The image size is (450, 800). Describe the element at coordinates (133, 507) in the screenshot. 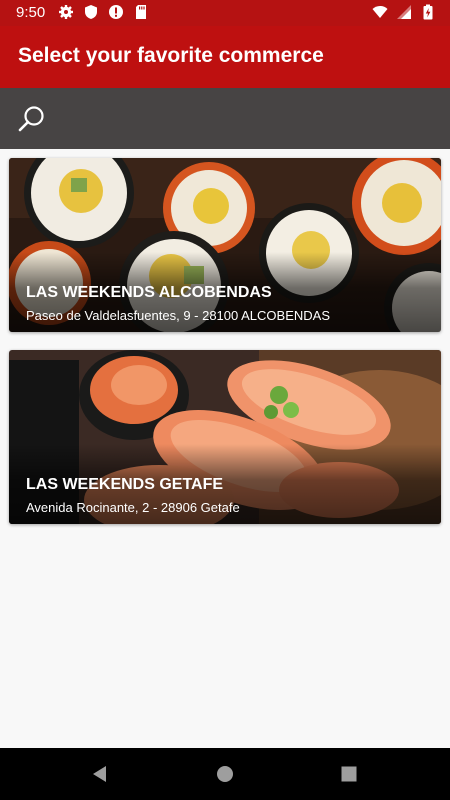

I see `commerce-address: Avenida Rocinante, 2 - 28906 Getafe` at that location.